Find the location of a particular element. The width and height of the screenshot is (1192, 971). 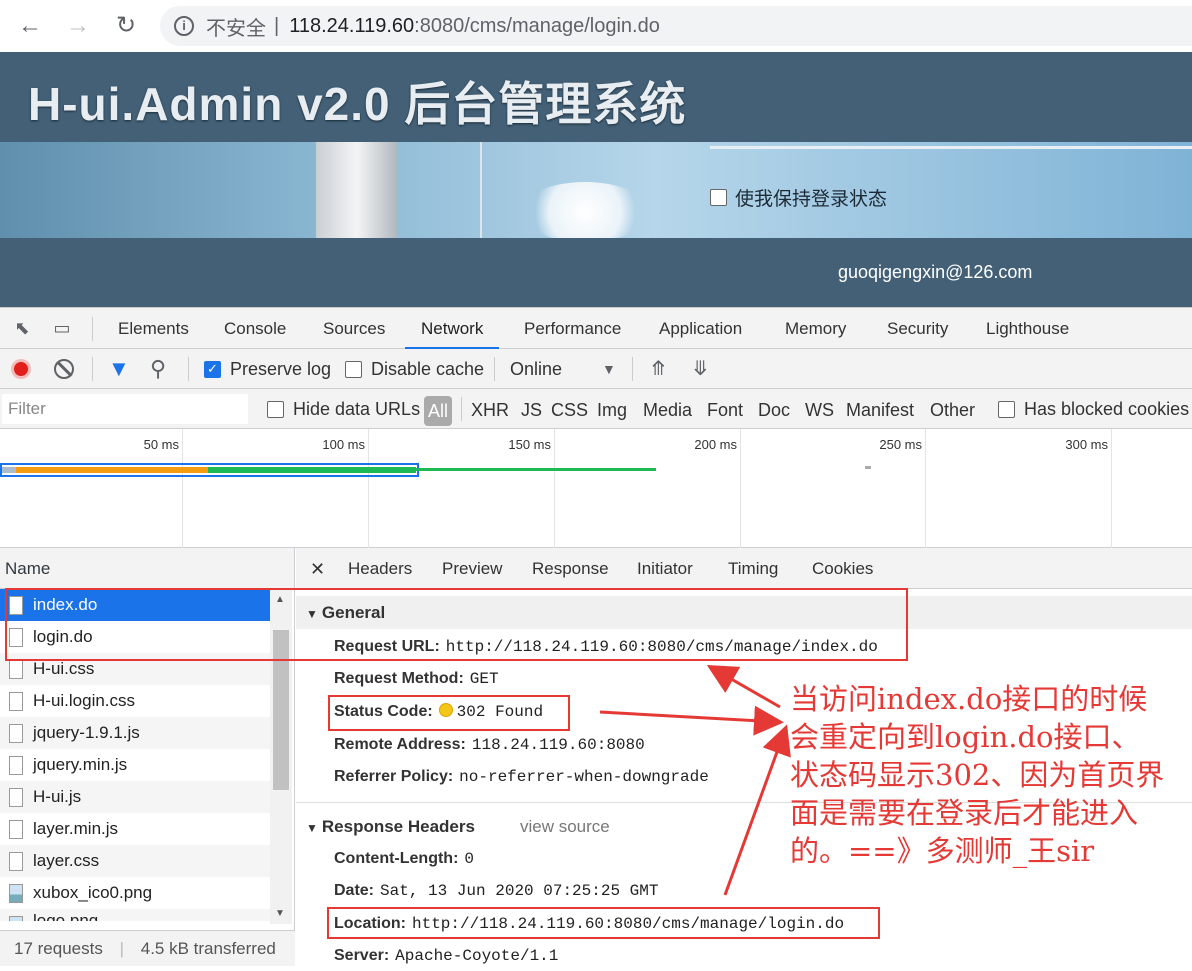

annotation-line: 面是需要在登录后才能进入 is located at coordinates (964, 813).